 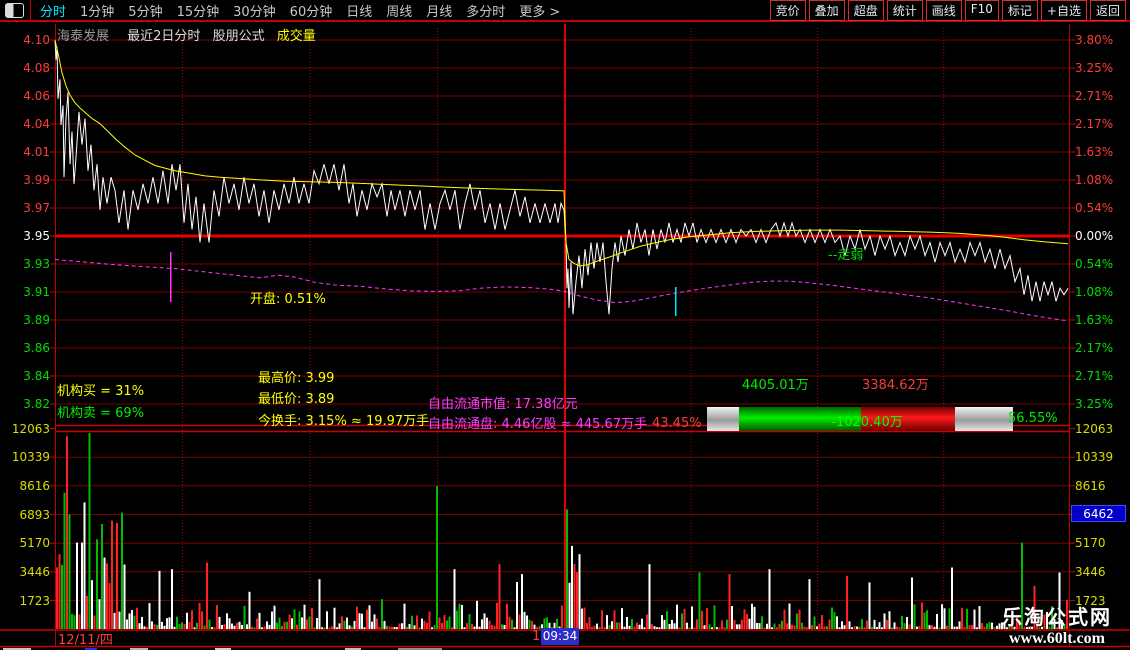 I want to click on watermark: 乐淘公式网 www.60lt.com, so click(x=1057, y=624).